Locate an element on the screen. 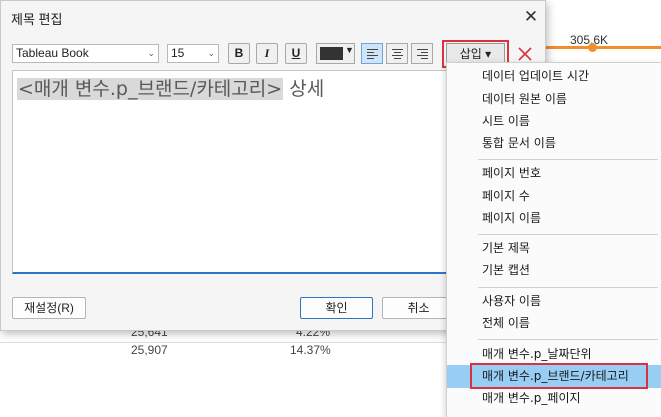  ok-button: 확인 is located at coordinates (336, 308).